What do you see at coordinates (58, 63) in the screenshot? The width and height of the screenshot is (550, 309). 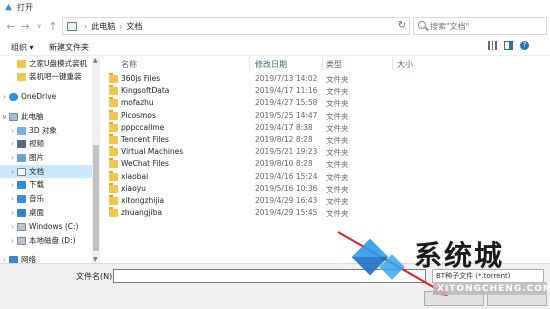 I see `nav-item-label: 之家U盘模式装机` at bounding box center [58, 63].